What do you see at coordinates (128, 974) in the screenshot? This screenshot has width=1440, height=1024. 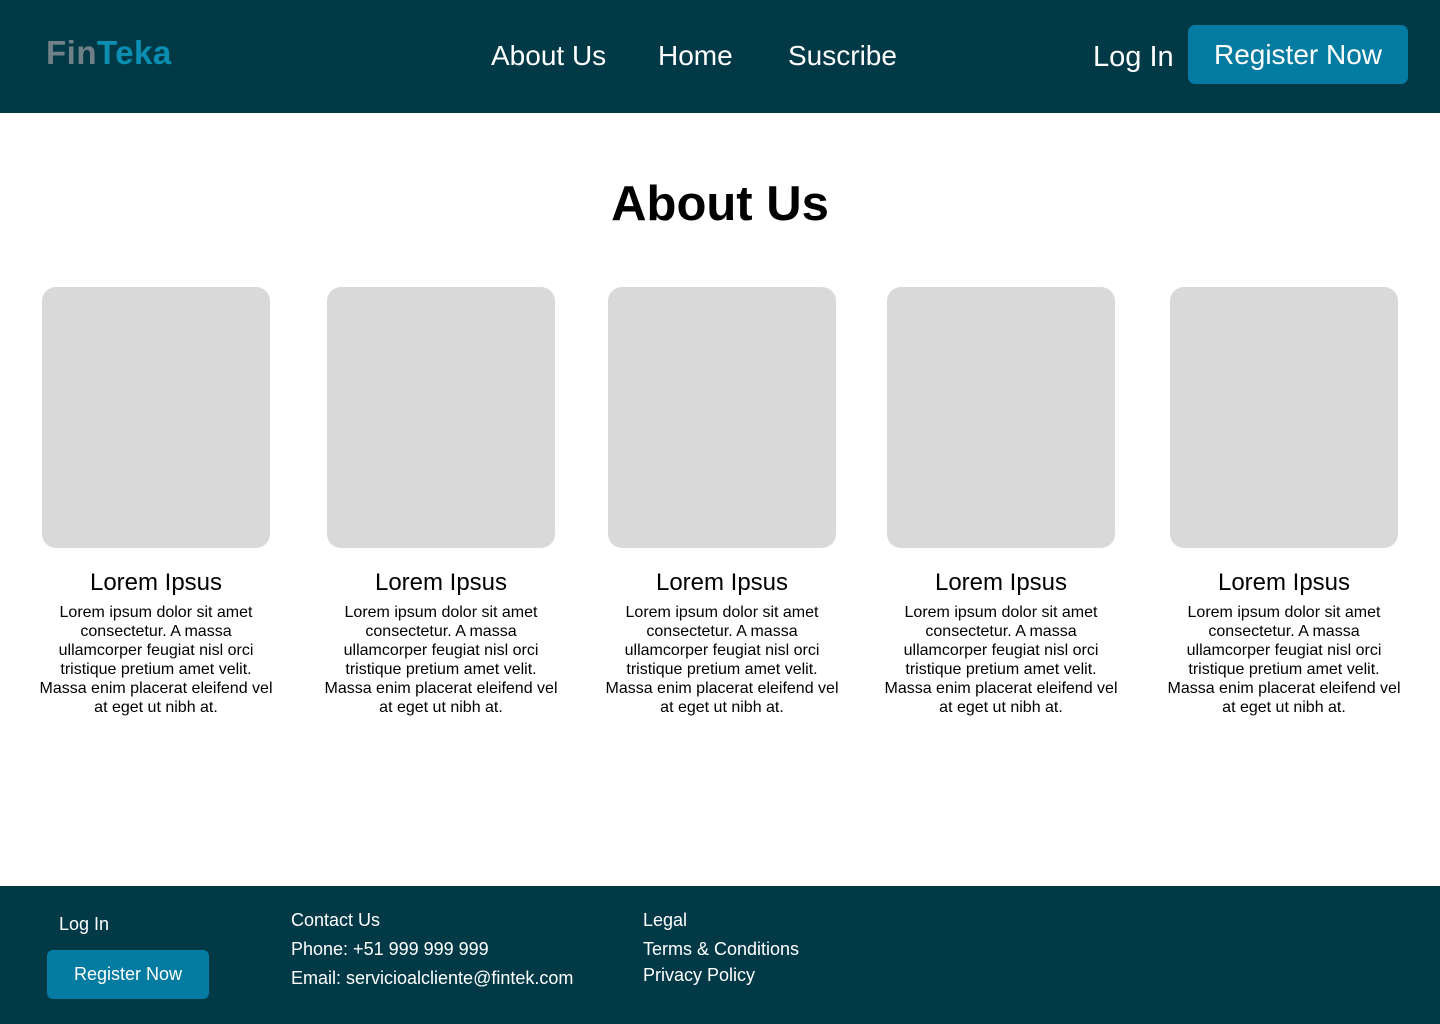 I see `footer-register-button: Register Now` at bounding box center [128, 974].